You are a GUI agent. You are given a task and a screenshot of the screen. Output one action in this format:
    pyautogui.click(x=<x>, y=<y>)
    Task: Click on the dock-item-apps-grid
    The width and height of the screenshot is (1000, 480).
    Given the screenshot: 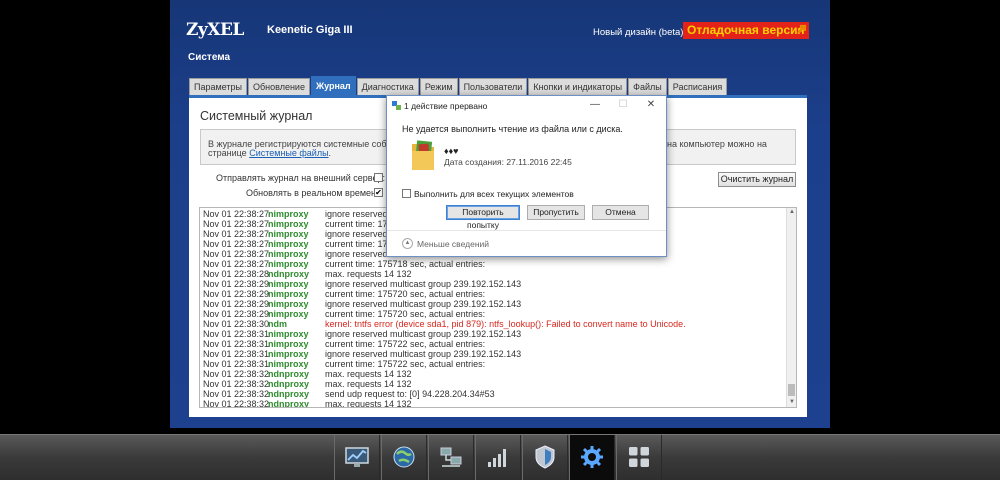 What is the action you would take?
    pyautogui.click(x=639, y=457)
    